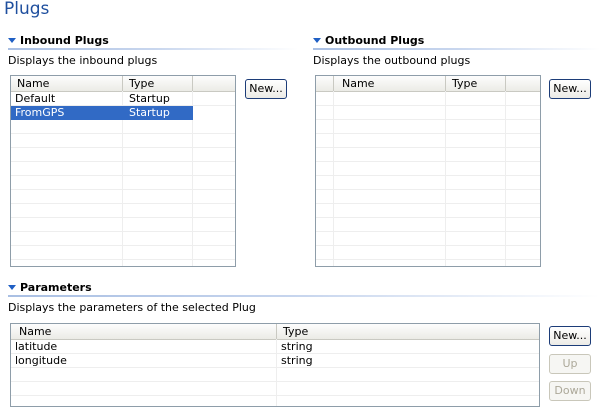 The image size is (600, 416). Describe the element at coordinates (304, 296) in the screenshot. I see `parameters-section-divider` at that location.